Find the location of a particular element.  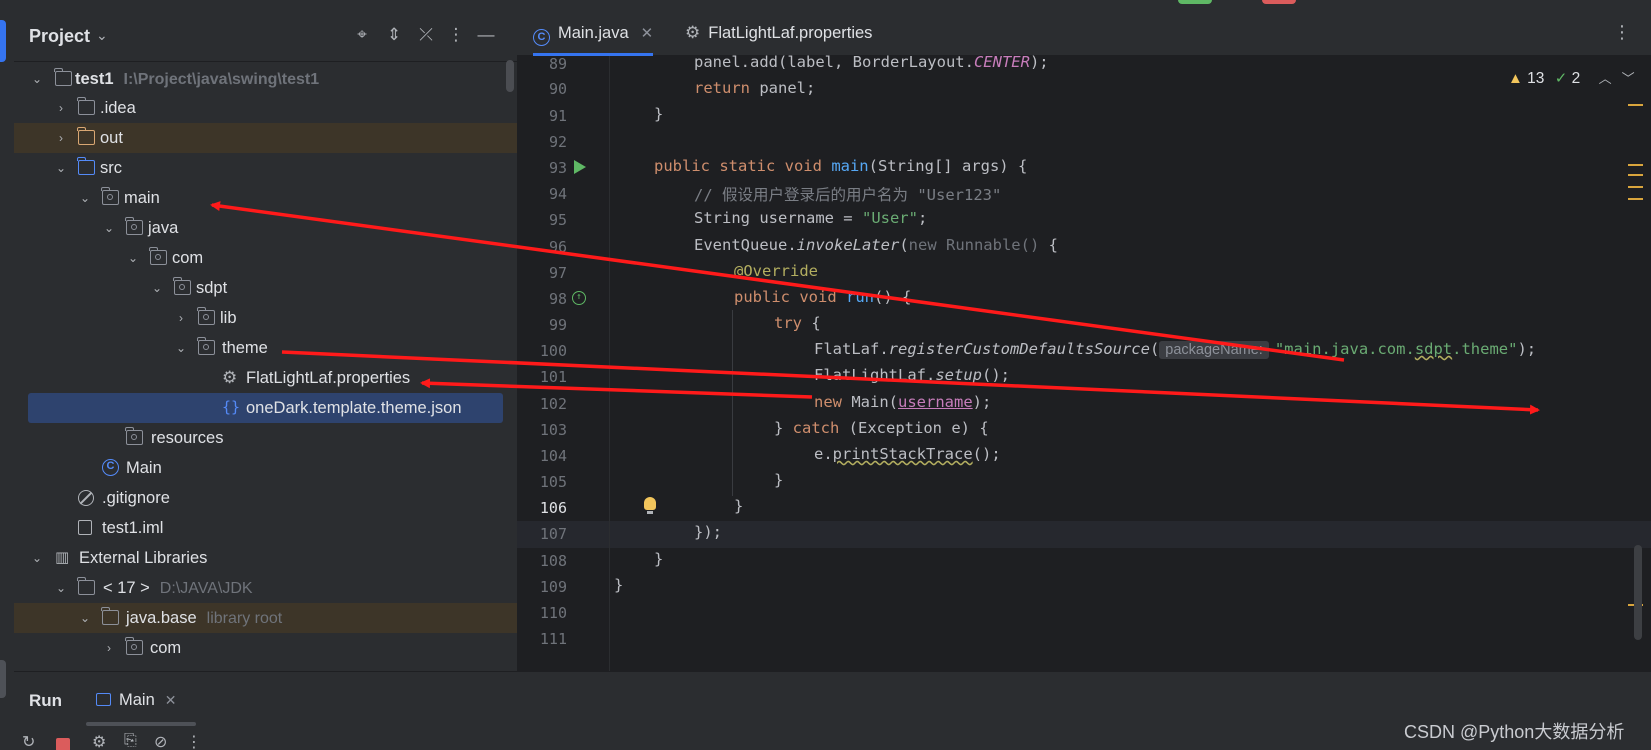

tree-item-flatlightlaf-properties: ⚙ FlatLightLaf.properties is located at coordinates (265, 378).